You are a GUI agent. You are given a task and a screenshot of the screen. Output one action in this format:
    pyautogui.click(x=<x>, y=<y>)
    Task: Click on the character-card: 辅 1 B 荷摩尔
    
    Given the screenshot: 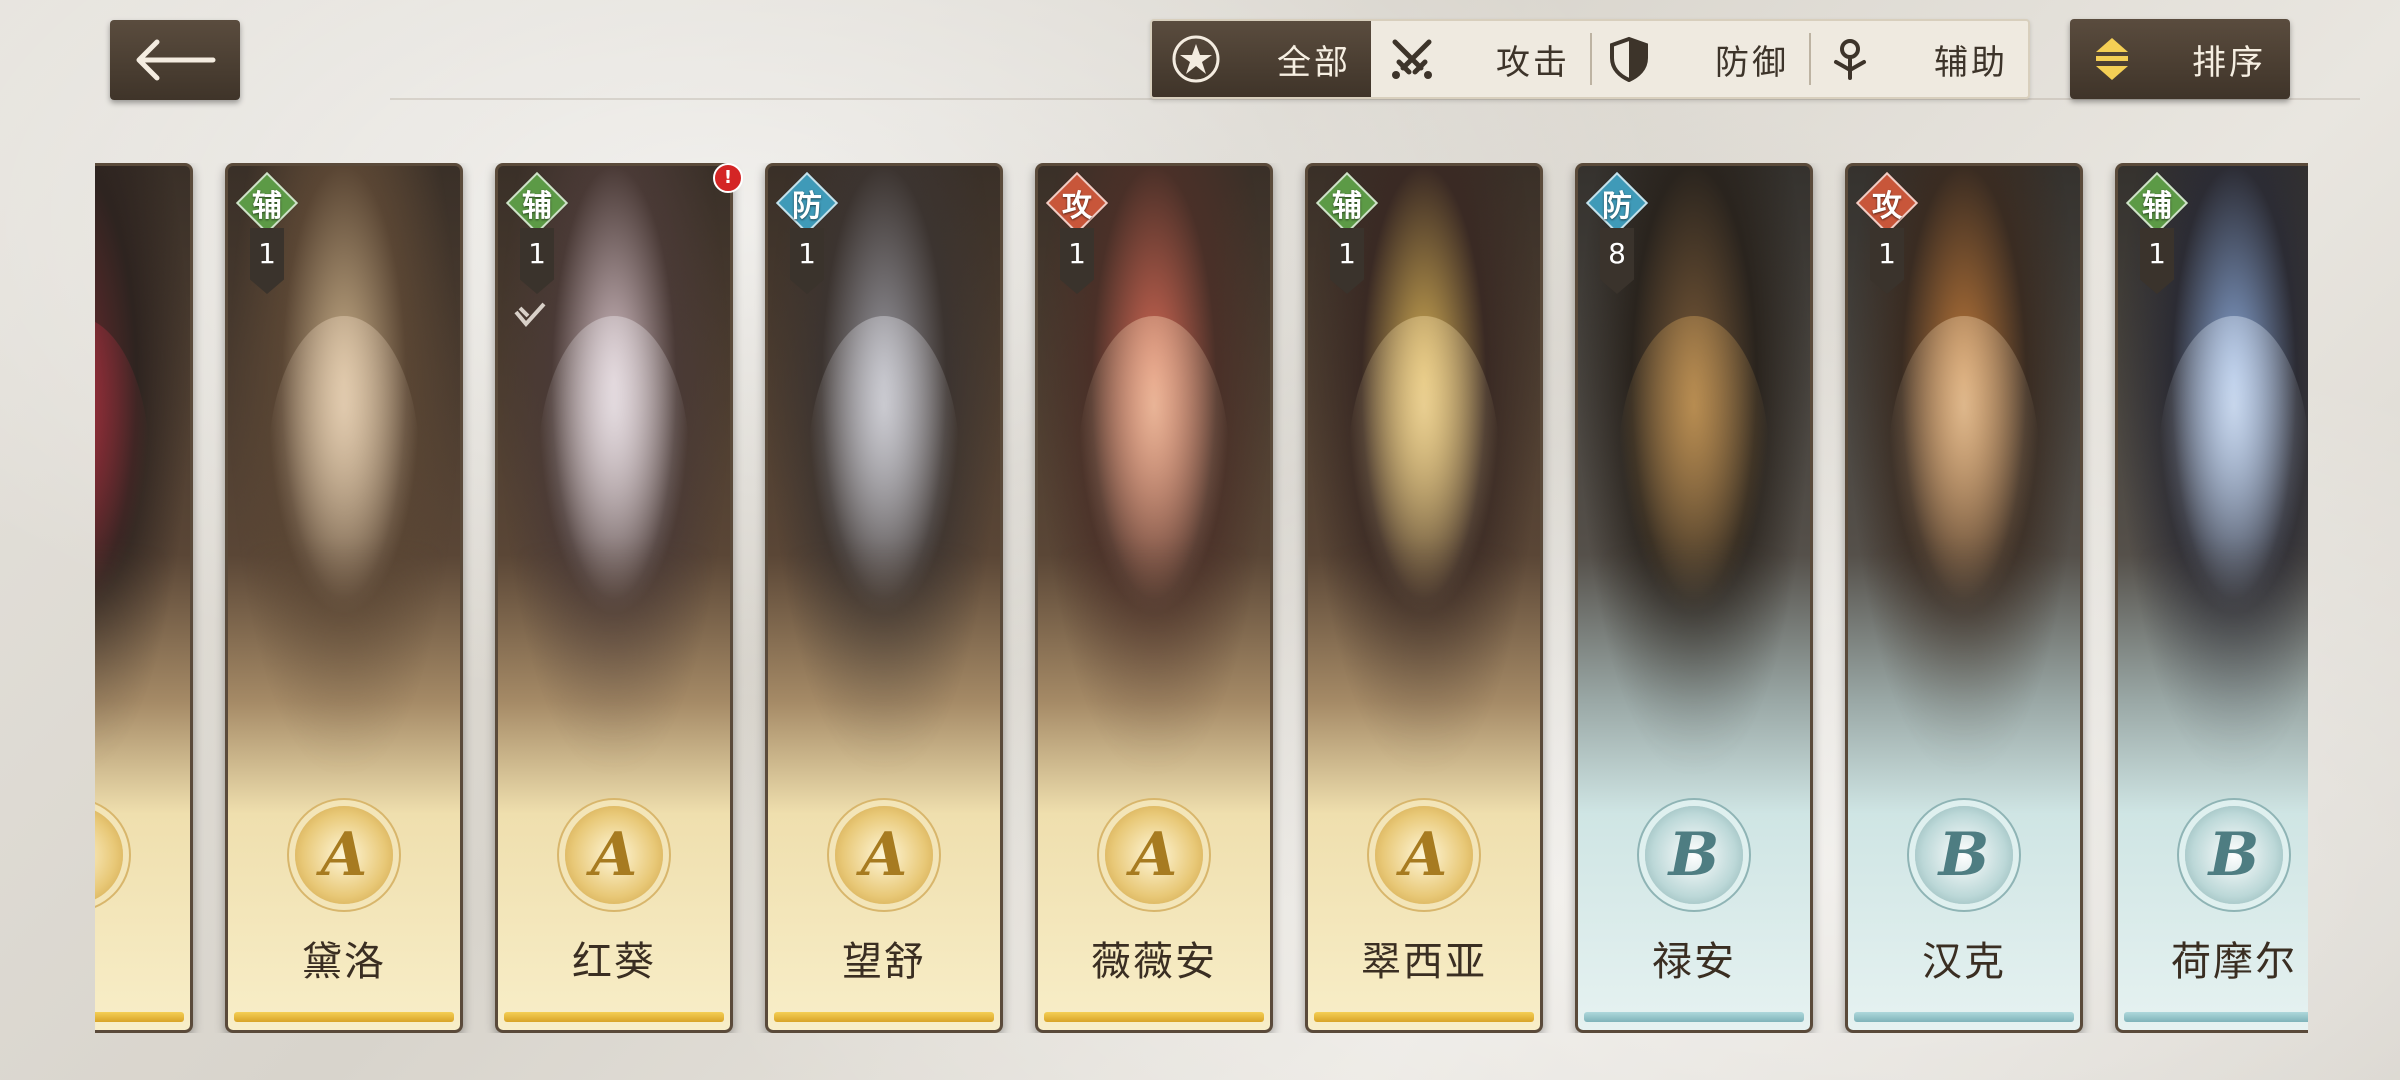 What is the action you would take?
    pyautogui.click(x=2211, y=598)
    